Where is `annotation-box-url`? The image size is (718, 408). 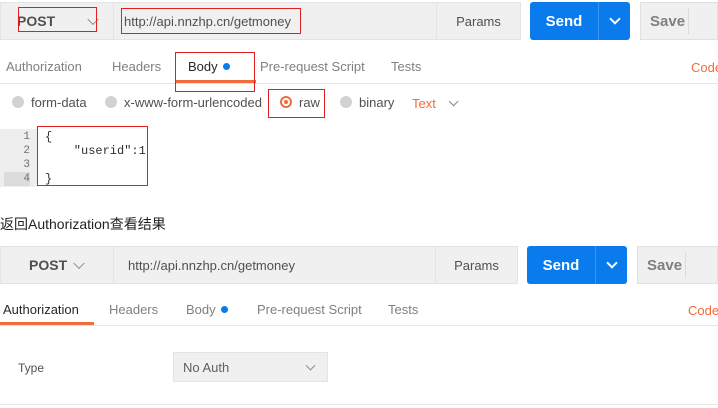 annotation-box-url is located at coordinates (211, 21).